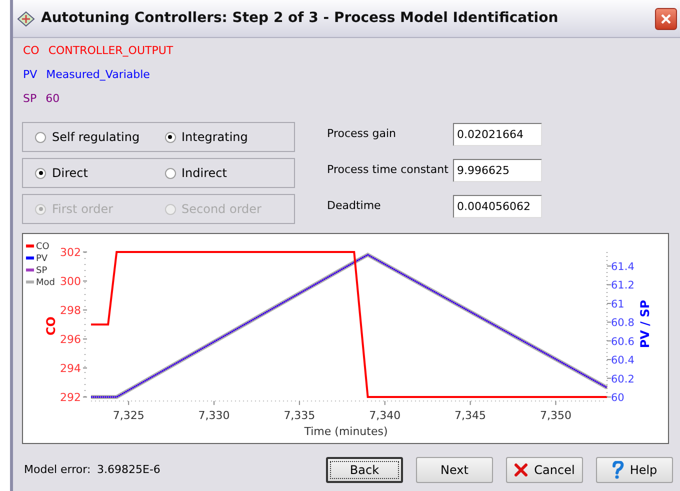  Describe the element at coordinates (98, 75) in the screenshot. I see `variable-name: Measured_Variable` at that location.